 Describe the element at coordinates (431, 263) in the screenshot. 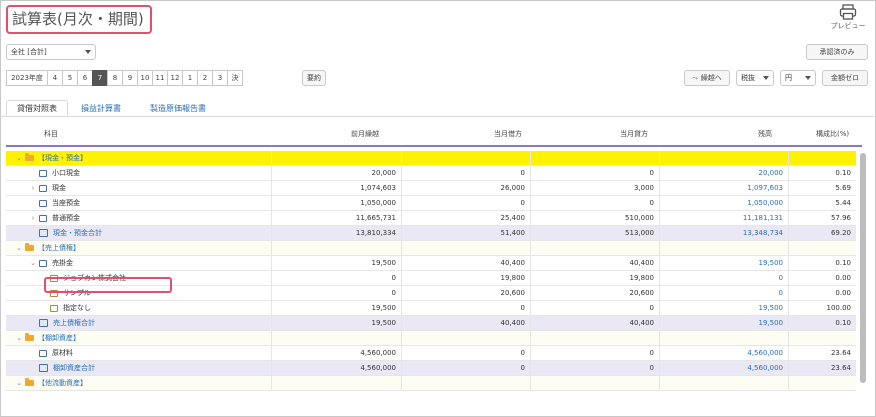

I see `table-row: ⌄ 売掛金 19,500 40,400 40,400 19,500 0.10` at that location.